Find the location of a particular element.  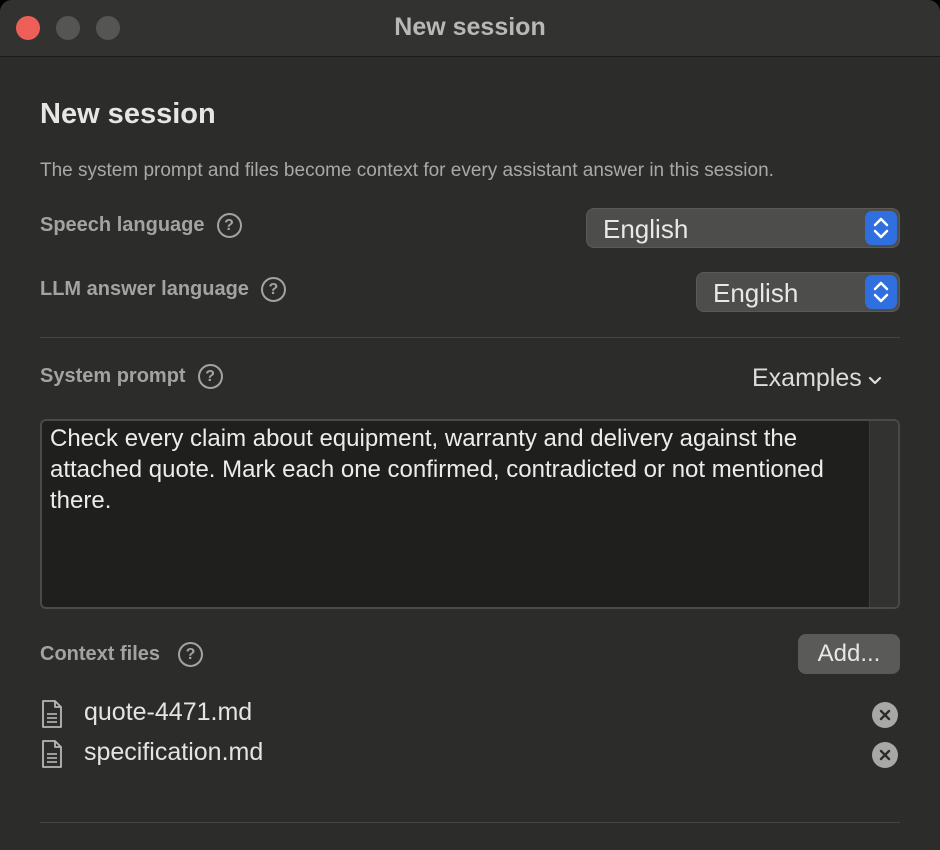

file-name: quote-4471.md is located at coordinates (168, 712).